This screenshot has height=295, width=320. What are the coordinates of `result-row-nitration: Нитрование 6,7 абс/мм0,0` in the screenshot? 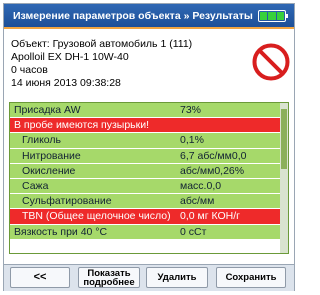 It's located at (149, 156).